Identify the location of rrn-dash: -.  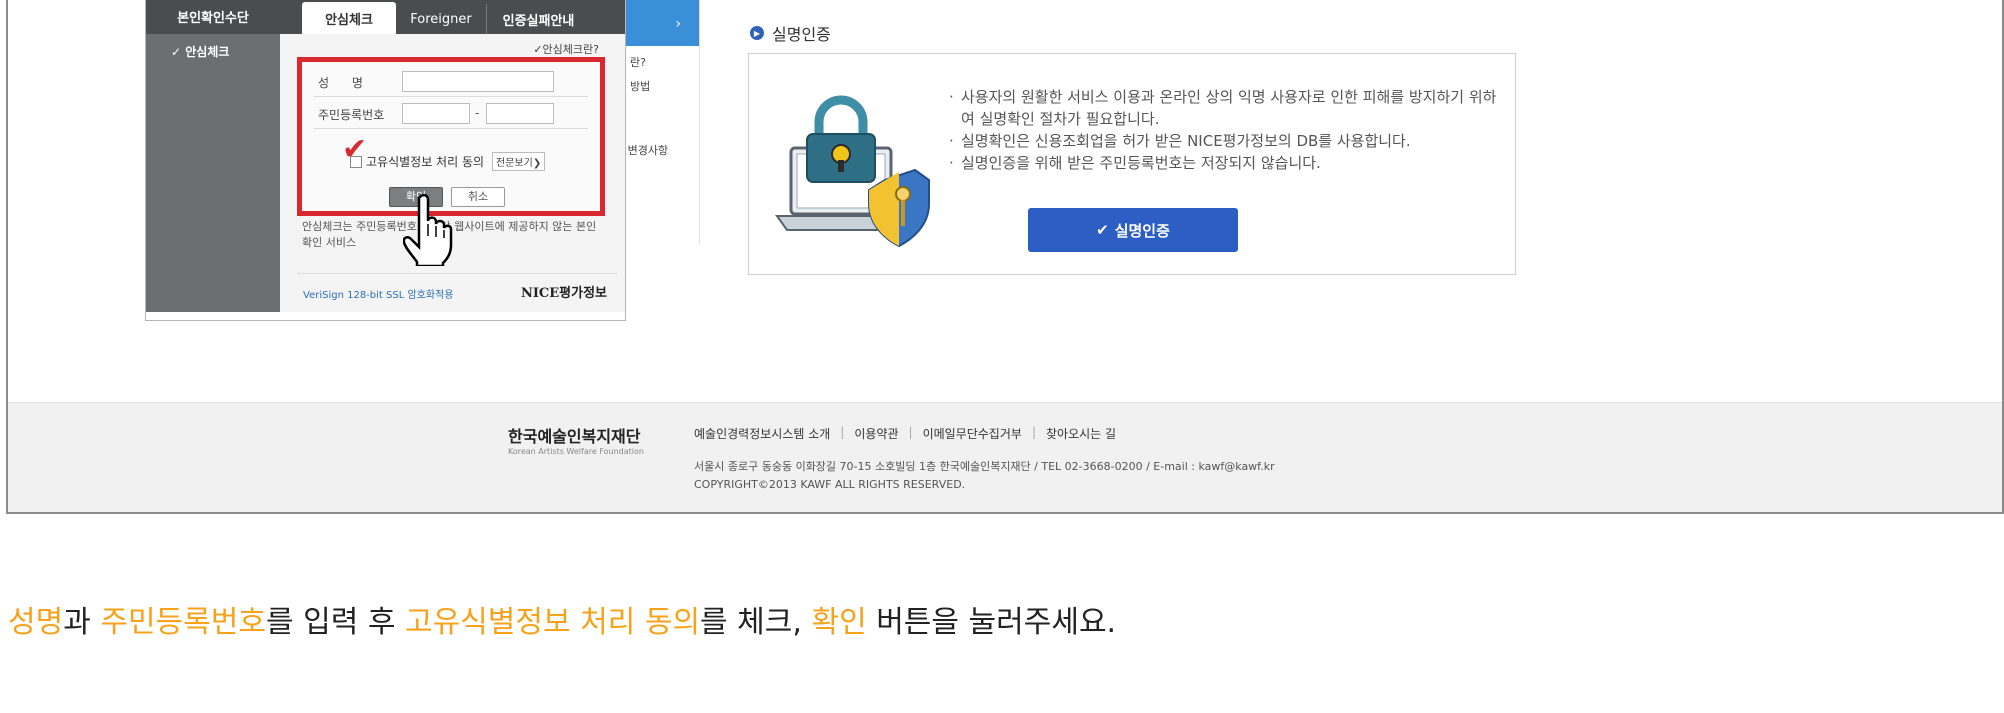
(477, 113).